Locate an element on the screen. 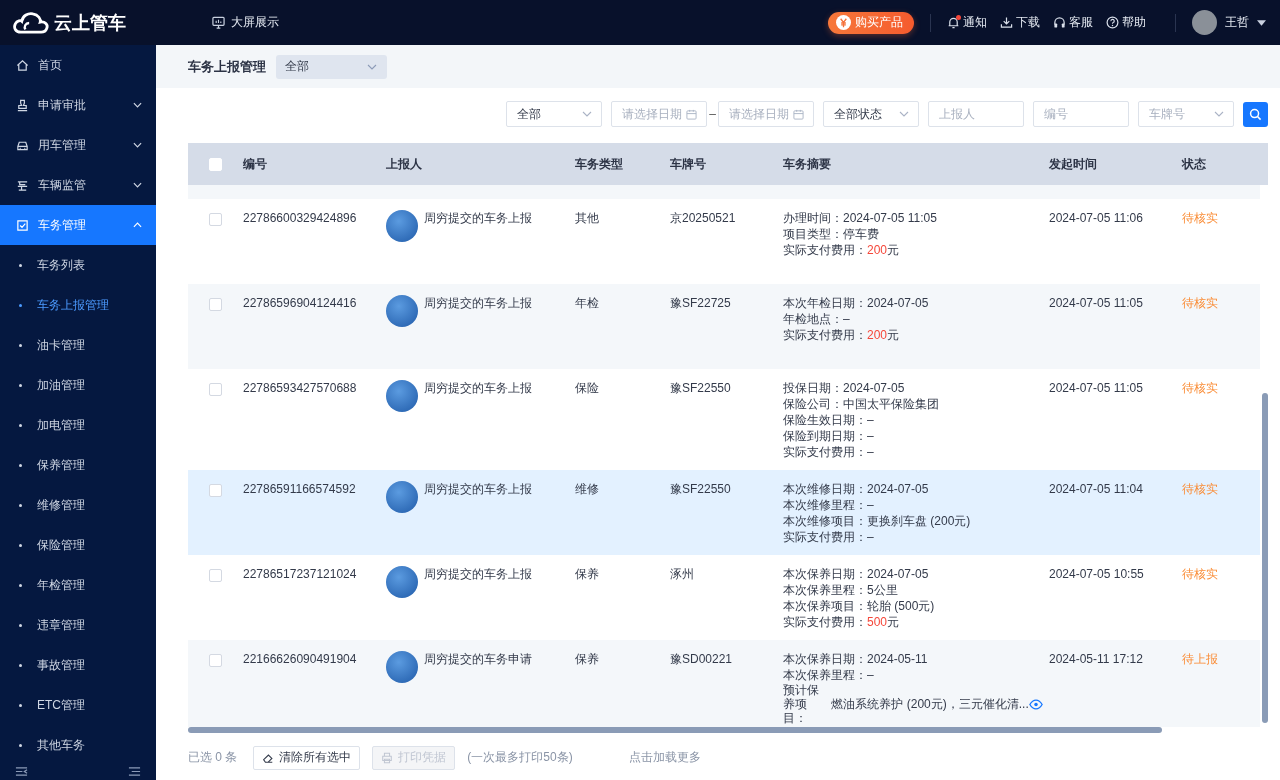  sidebar-subitem: 保养管理 is located at coordinates (78, 465).